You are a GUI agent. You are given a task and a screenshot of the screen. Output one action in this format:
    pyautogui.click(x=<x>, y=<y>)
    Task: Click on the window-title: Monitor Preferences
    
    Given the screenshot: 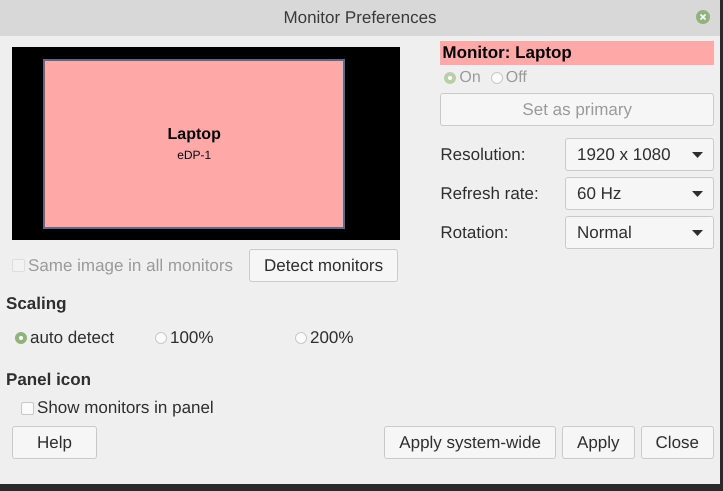 What is the action you would take?
    pyautogui.click(x=360, y=18)
    